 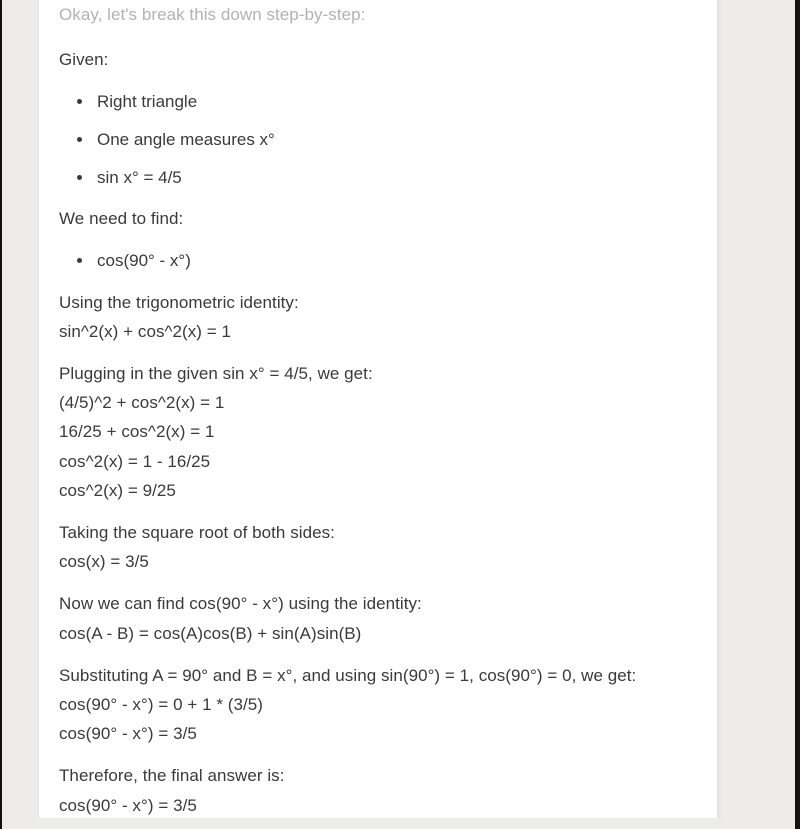 I want to click on final-answer-line: cos(90° - x°) = 3/5, so click(x=128, y=805).